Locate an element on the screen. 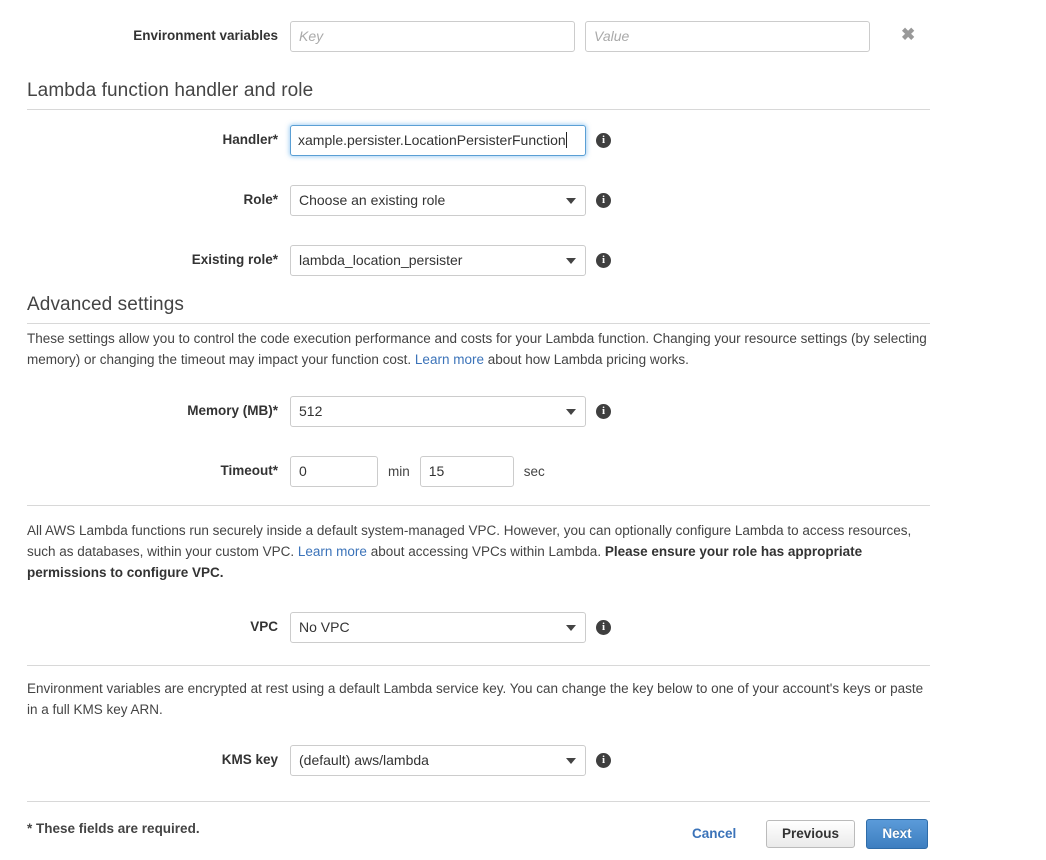 This screenshot has height=860, width=1046. cancel-button: Cancel is located at coordinates (714, 833).